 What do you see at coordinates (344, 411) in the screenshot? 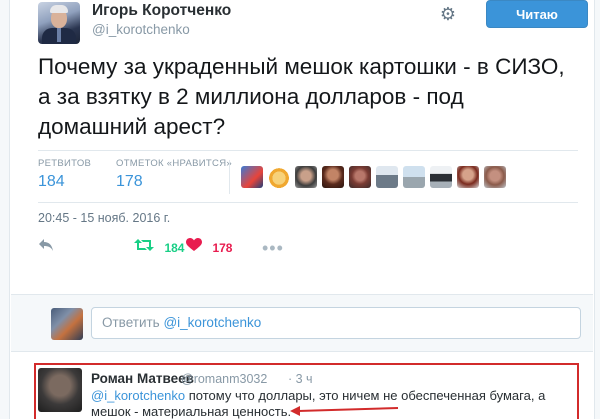
I see `red-arrow-annotation` at bounding box center [344, 411].